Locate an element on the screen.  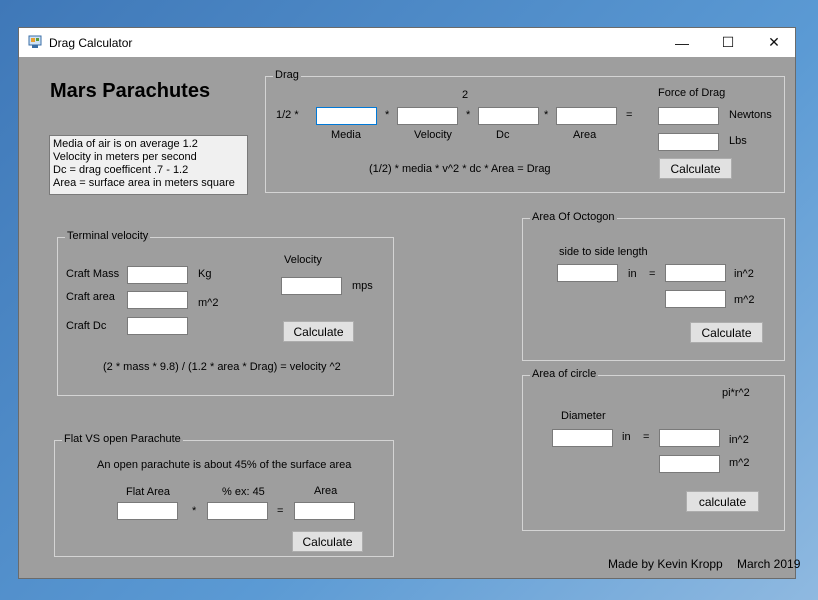
maximize-button: ☐ is located at coordinates (728, 42).